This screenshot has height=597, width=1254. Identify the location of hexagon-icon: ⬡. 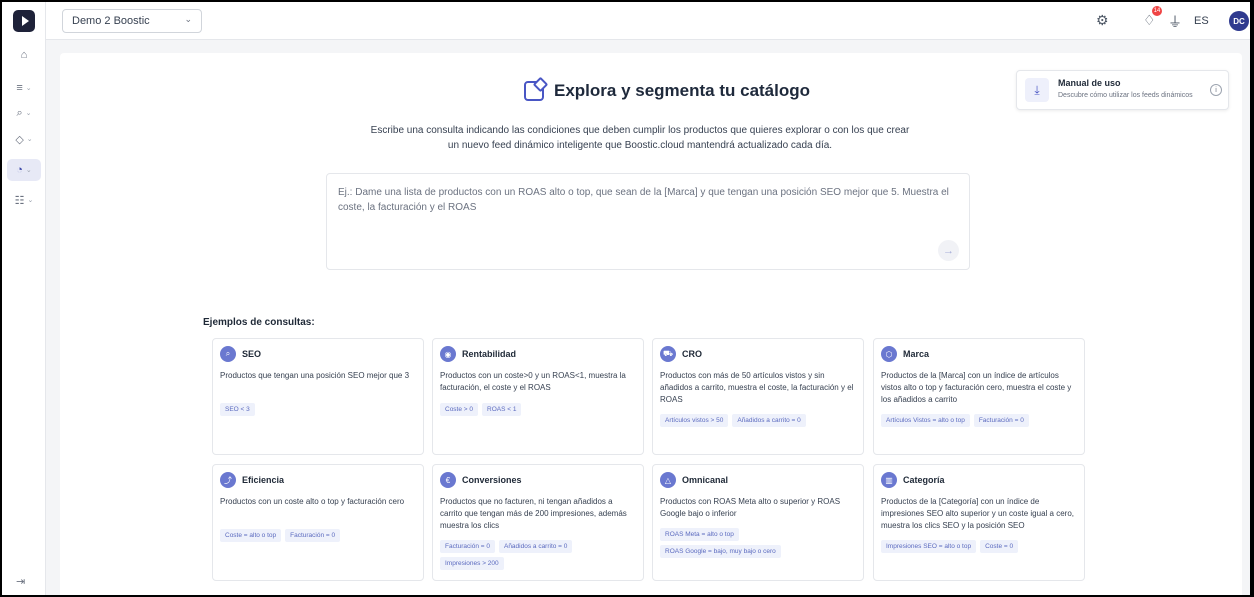
(889, 354).